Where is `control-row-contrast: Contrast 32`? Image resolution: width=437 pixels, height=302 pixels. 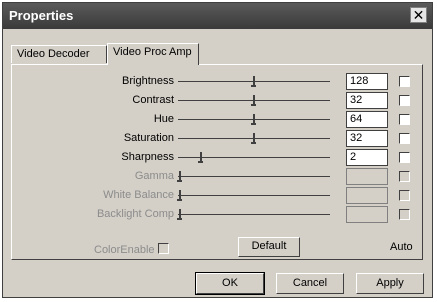
control-row-contrast: Contrast 32 is located at coordinates (218, 101).